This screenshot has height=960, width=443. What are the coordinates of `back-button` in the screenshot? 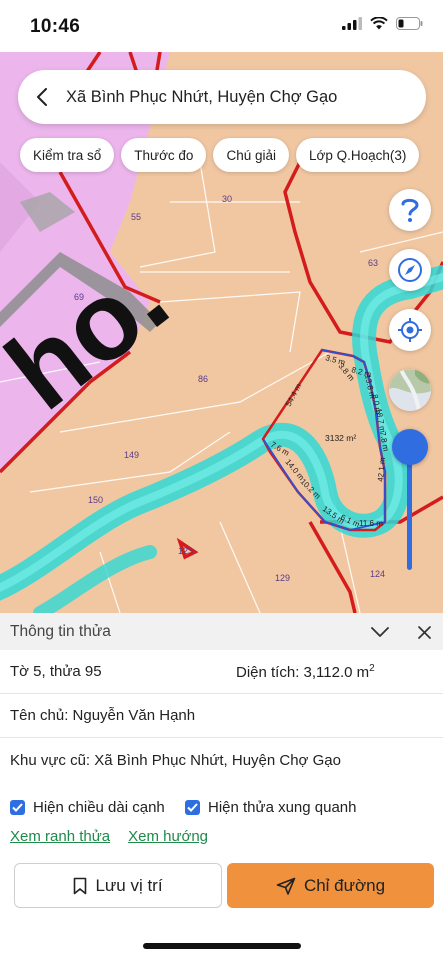 It's located at (42, 97).